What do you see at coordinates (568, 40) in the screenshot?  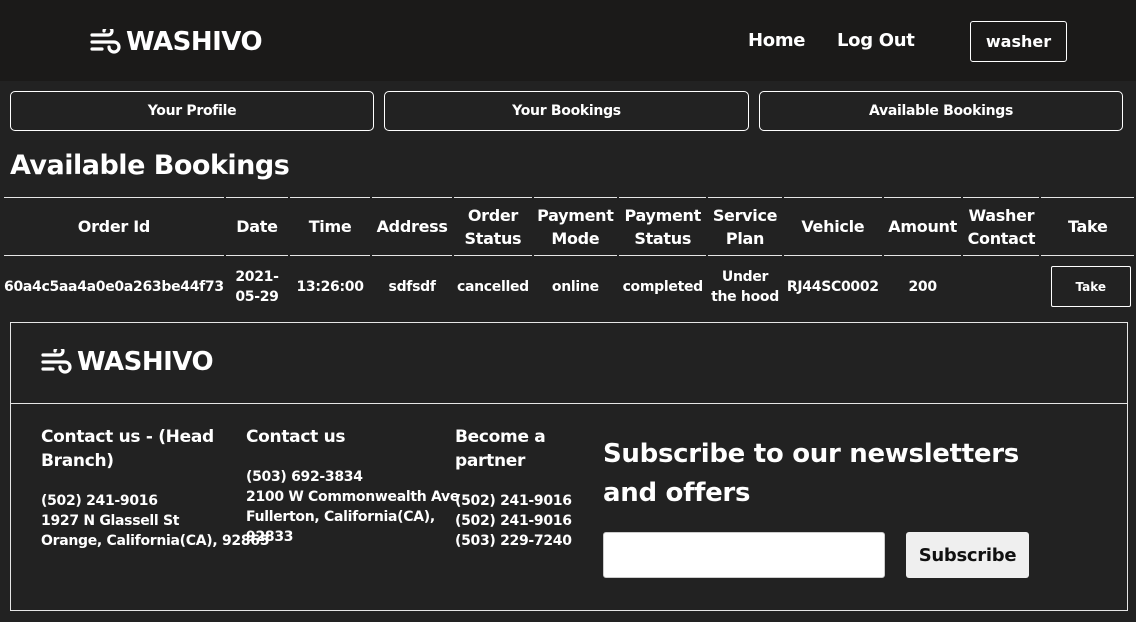 I see `top-navbar: WASHIVO Home Log Out washer` at bounding box center [568, 40].